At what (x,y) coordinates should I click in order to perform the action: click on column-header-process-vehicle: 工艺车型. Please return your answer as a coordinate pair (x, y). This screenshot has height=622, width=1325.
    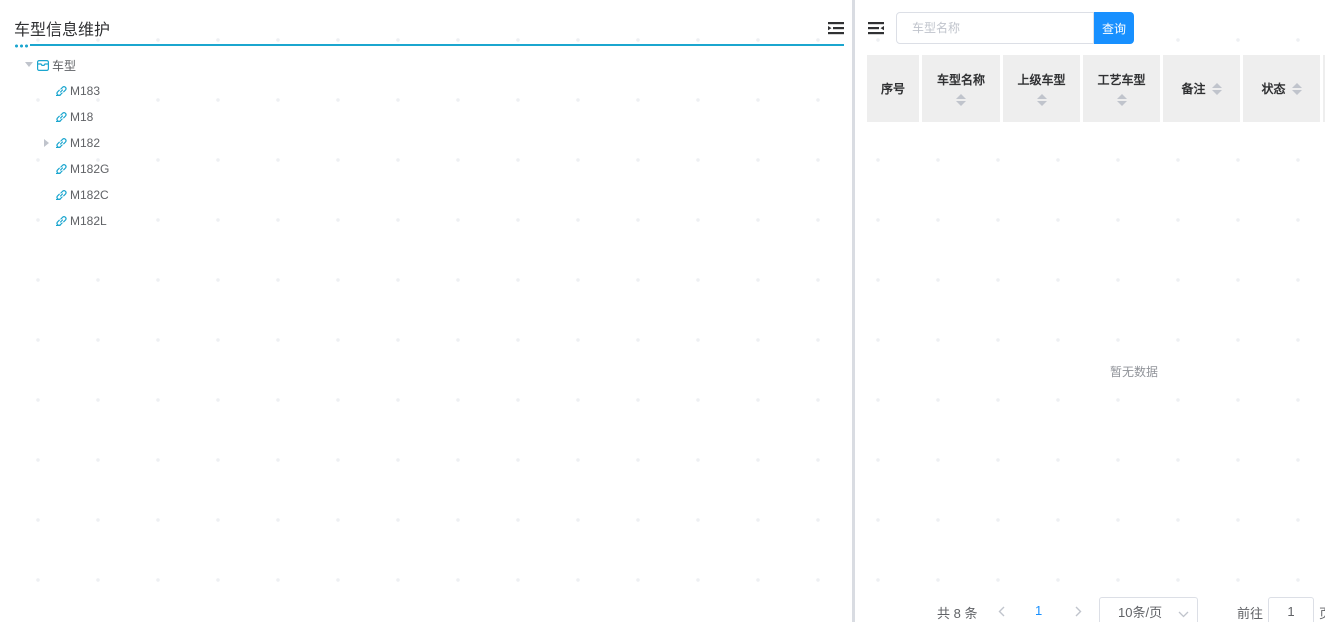
    Looking at the image, I should click on (1121, 88).